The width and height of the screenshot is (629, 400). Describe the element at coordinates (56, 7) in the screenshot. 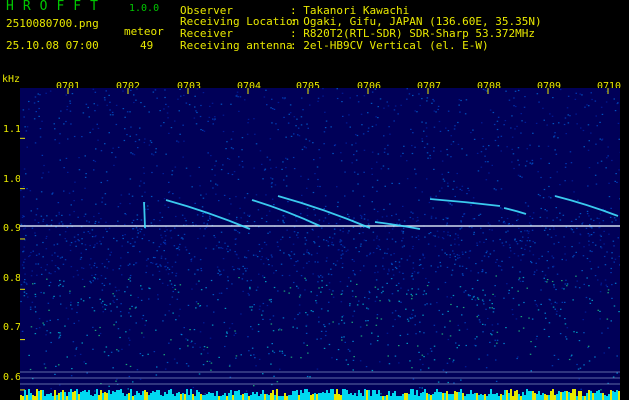

I see `app-title: HROFFT` at that location.